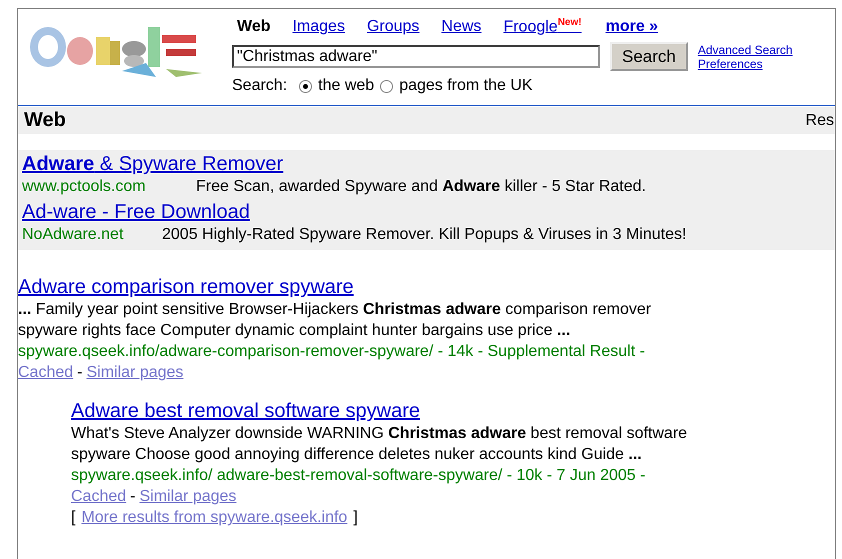  What do you see at coordinates (416, 56) in the screenshot?
I see `search-field: "Christmas adware"` at bounding box center [416, 56].